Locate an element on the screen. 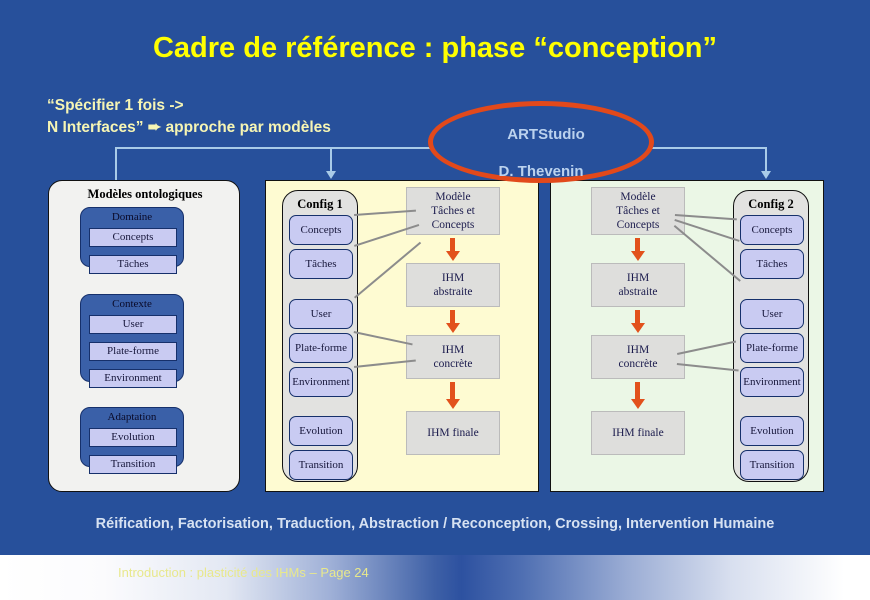 This screenshot has height=600, width=870. subtitle-line-1: “Spécifier 1 fois -> is located at coordinates (115, 105).